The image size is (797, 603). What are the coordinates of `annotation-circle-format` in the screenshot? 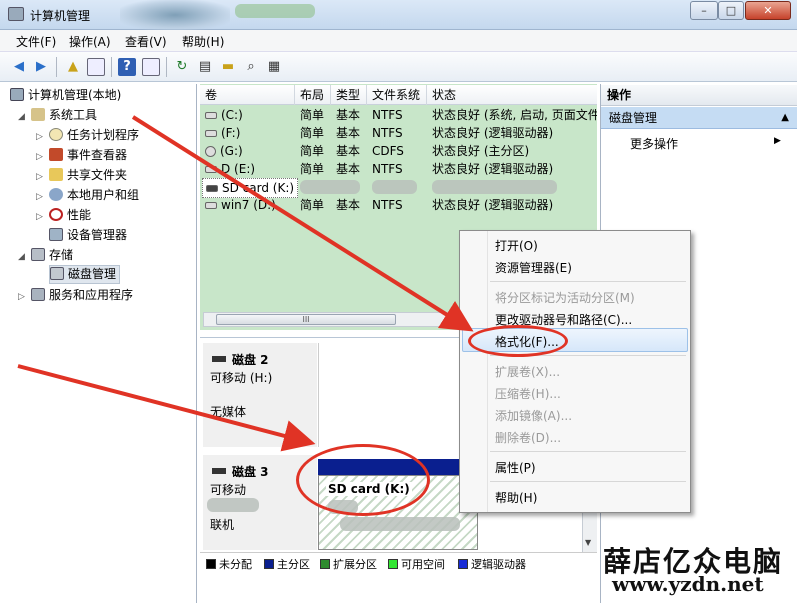 It's located at (518, 341).